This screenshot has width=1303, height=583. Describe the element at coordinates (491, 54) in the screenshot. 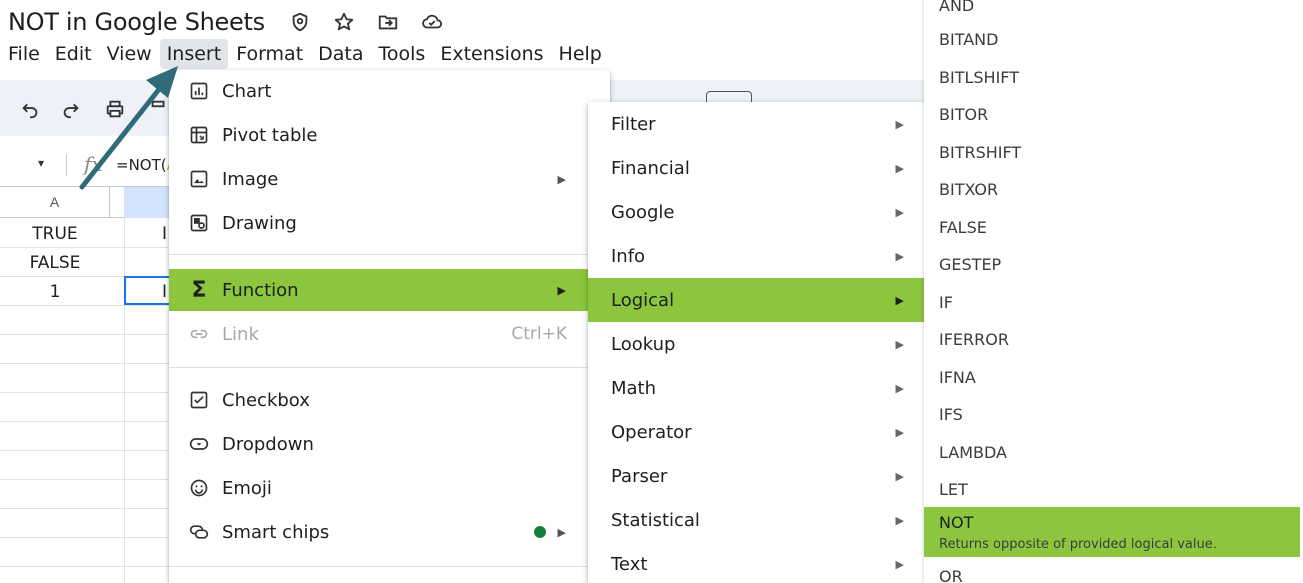

I see `menu-extensions: Extensions` at that location.